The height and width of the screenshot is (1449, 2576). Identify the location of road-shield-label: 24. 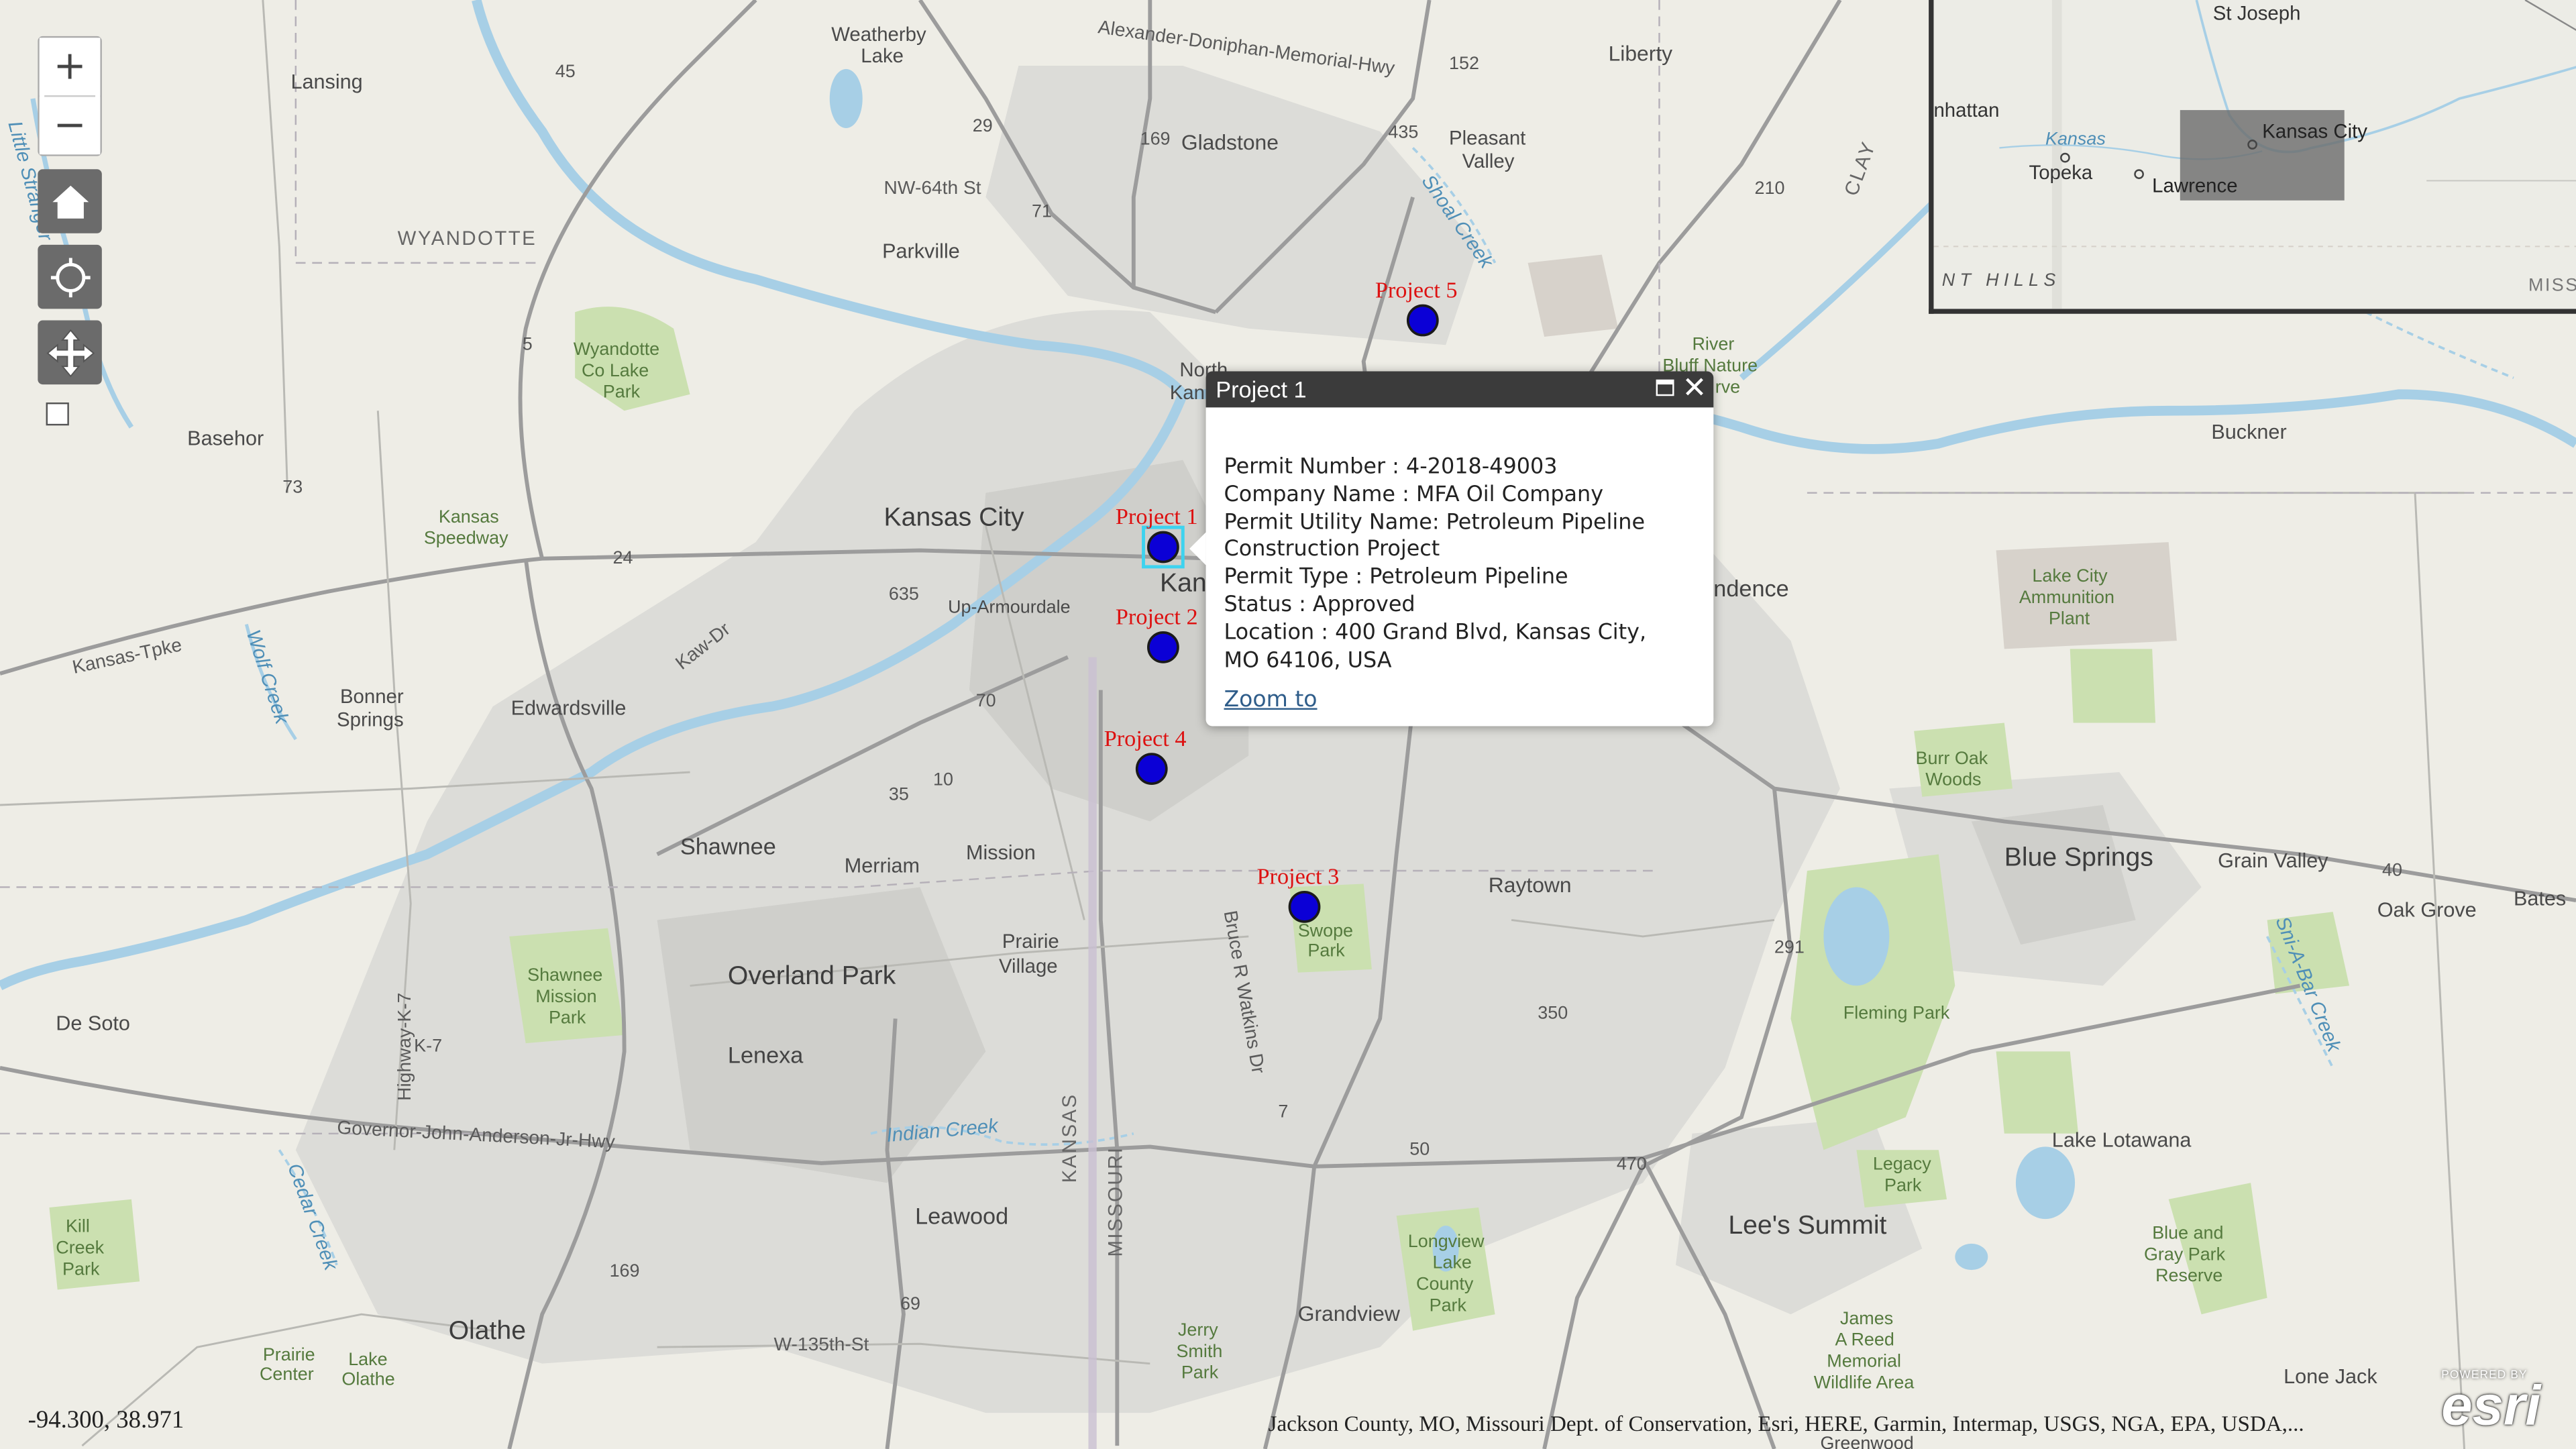
(622, 557).